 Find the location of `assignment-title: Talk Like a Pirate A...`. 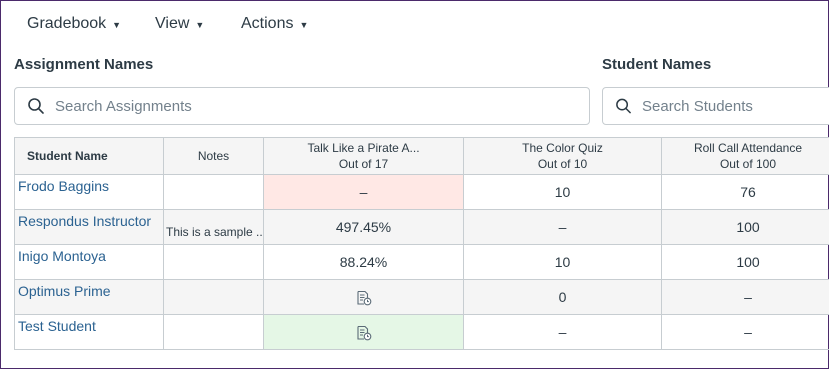

assignment-title: Talk Like a Pirate A... is located at coordinates (363, 148).